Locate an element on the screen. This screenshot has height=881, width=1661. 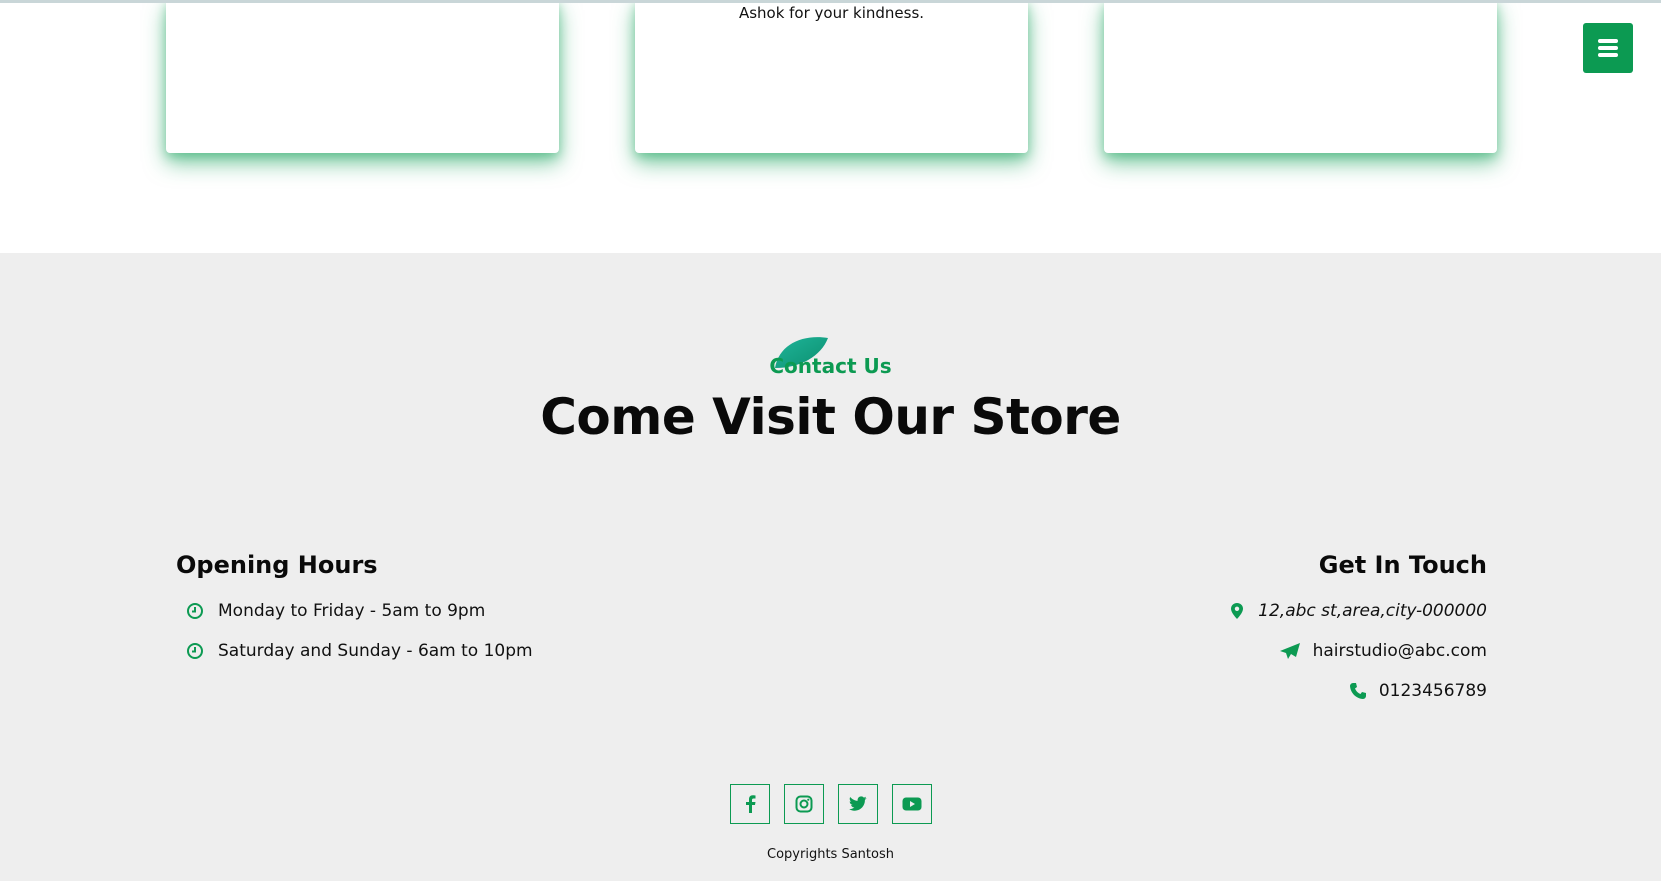
menu-button is located at coordinates (1608, 48).